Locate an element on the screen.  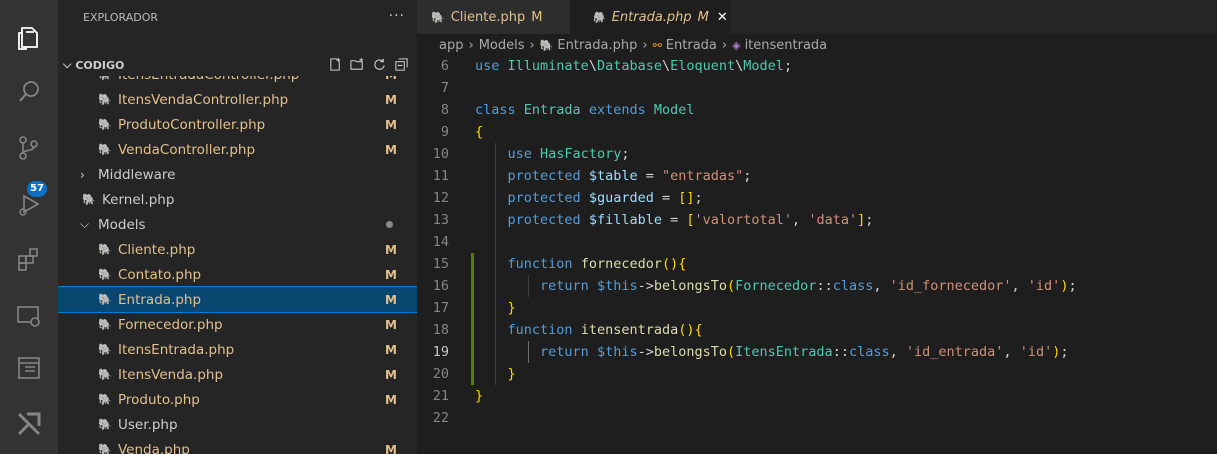
tree-folder-item: › Middleware is located at coordinates (237, 174).